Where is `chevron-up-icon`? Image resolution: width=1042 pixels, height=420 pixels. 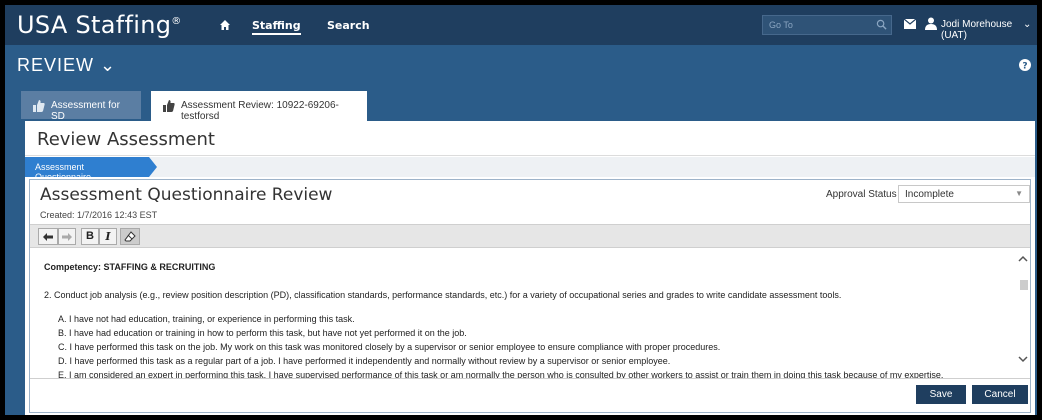 chevron-up-icon is located at coordinates (1023, 259).